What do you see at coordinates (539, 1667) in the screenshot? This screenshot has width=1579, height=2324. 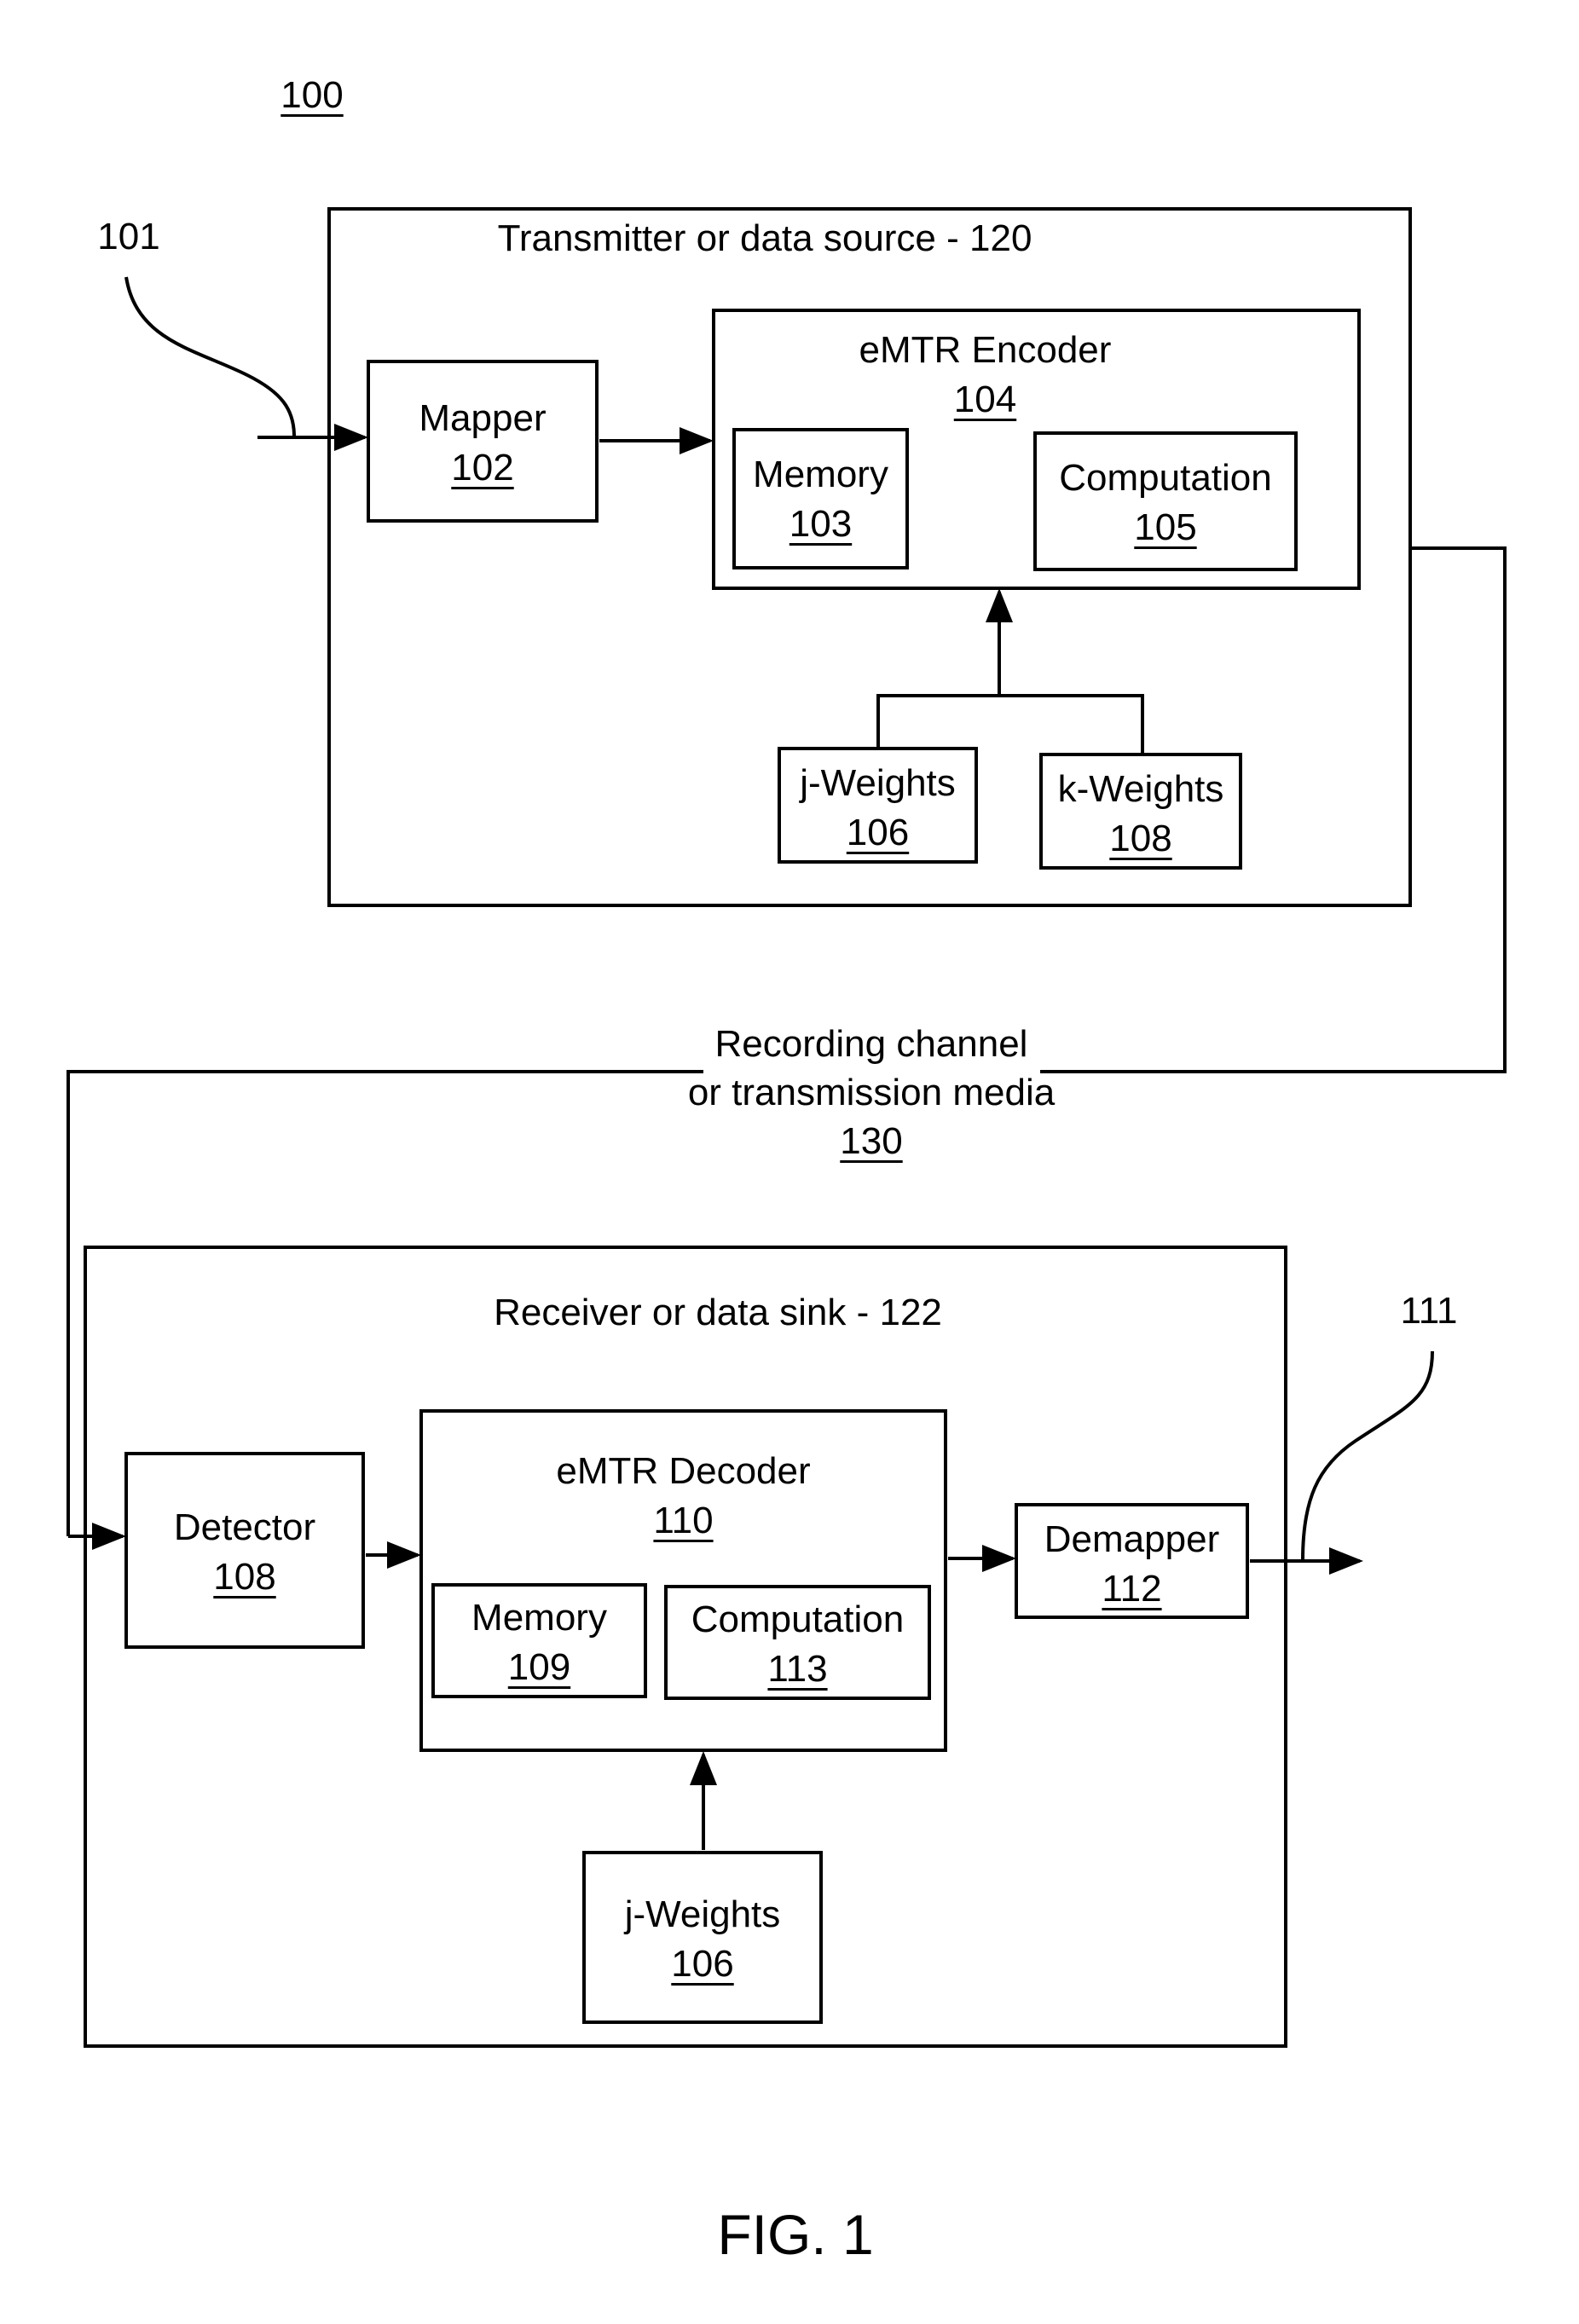 I see `decoder-memory-ref: 109` at bounding box center [539, 1667].